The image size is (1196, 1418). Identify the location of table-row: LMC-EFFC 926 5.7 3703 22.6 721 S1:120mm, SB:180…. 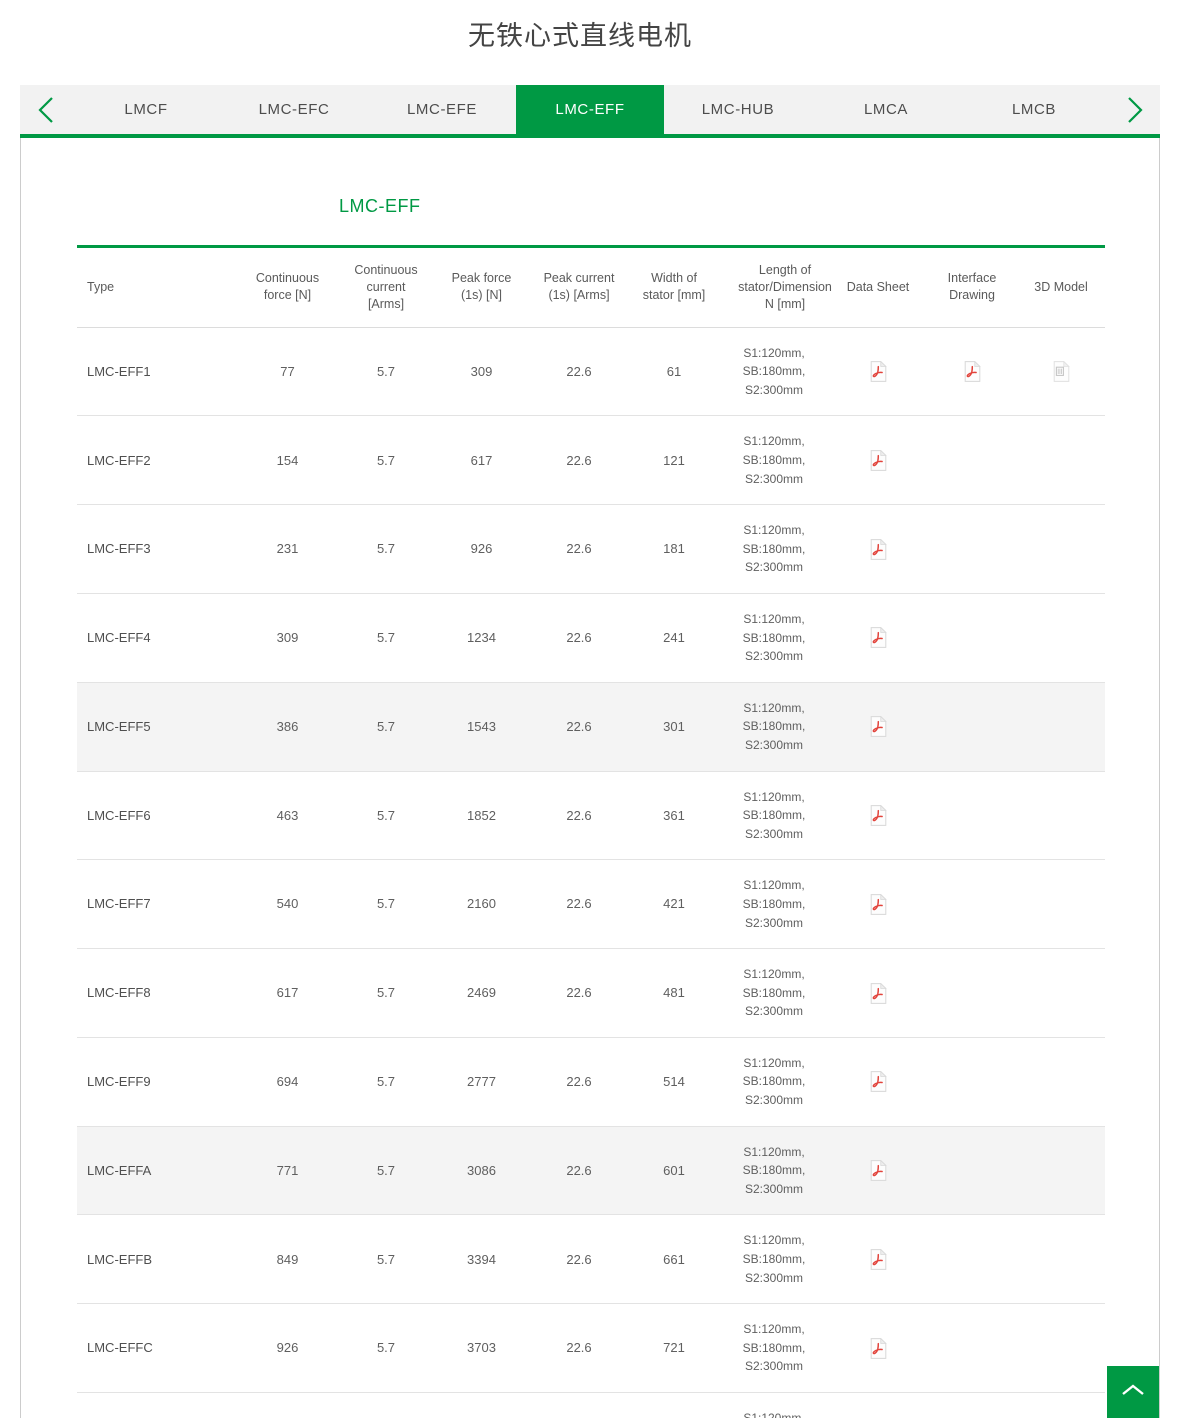
(591, 1348).